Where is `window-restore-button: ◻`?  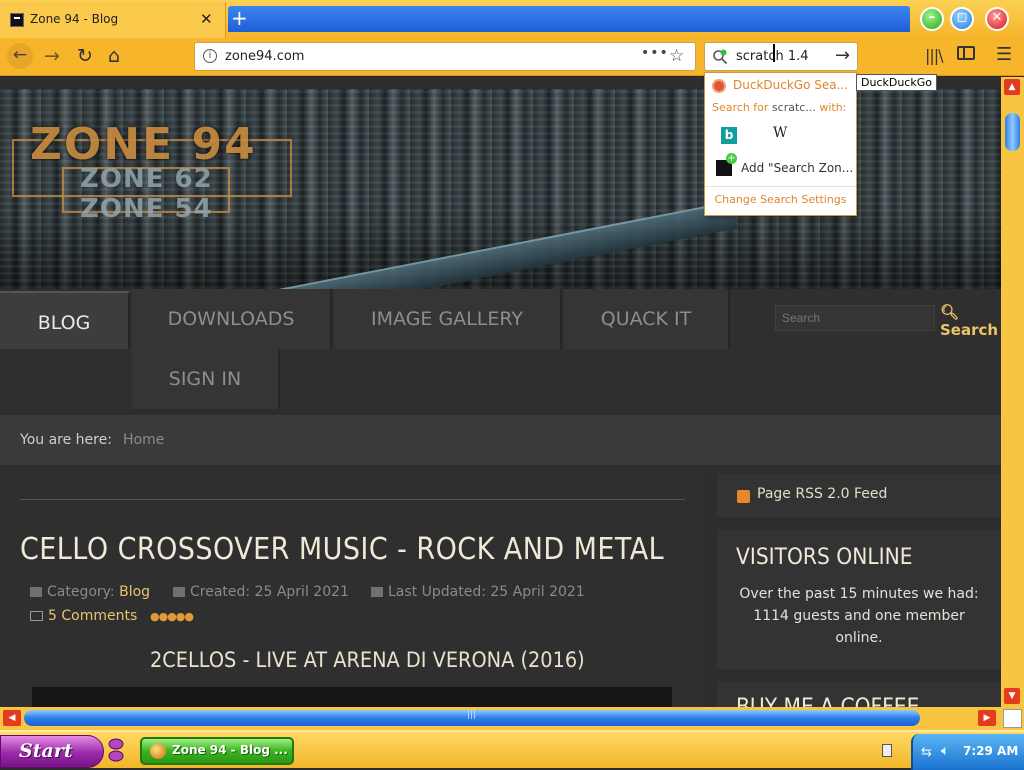
window-restore-button: ◻ is located at coordinates (962, 19).